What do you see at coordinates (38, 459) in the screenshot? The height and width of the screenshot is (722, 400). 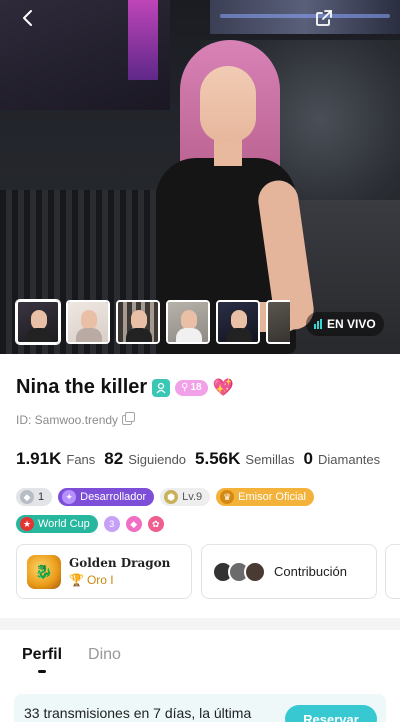 I see `stat-fans-value: 1.91K` at bounding box center [38, 459].